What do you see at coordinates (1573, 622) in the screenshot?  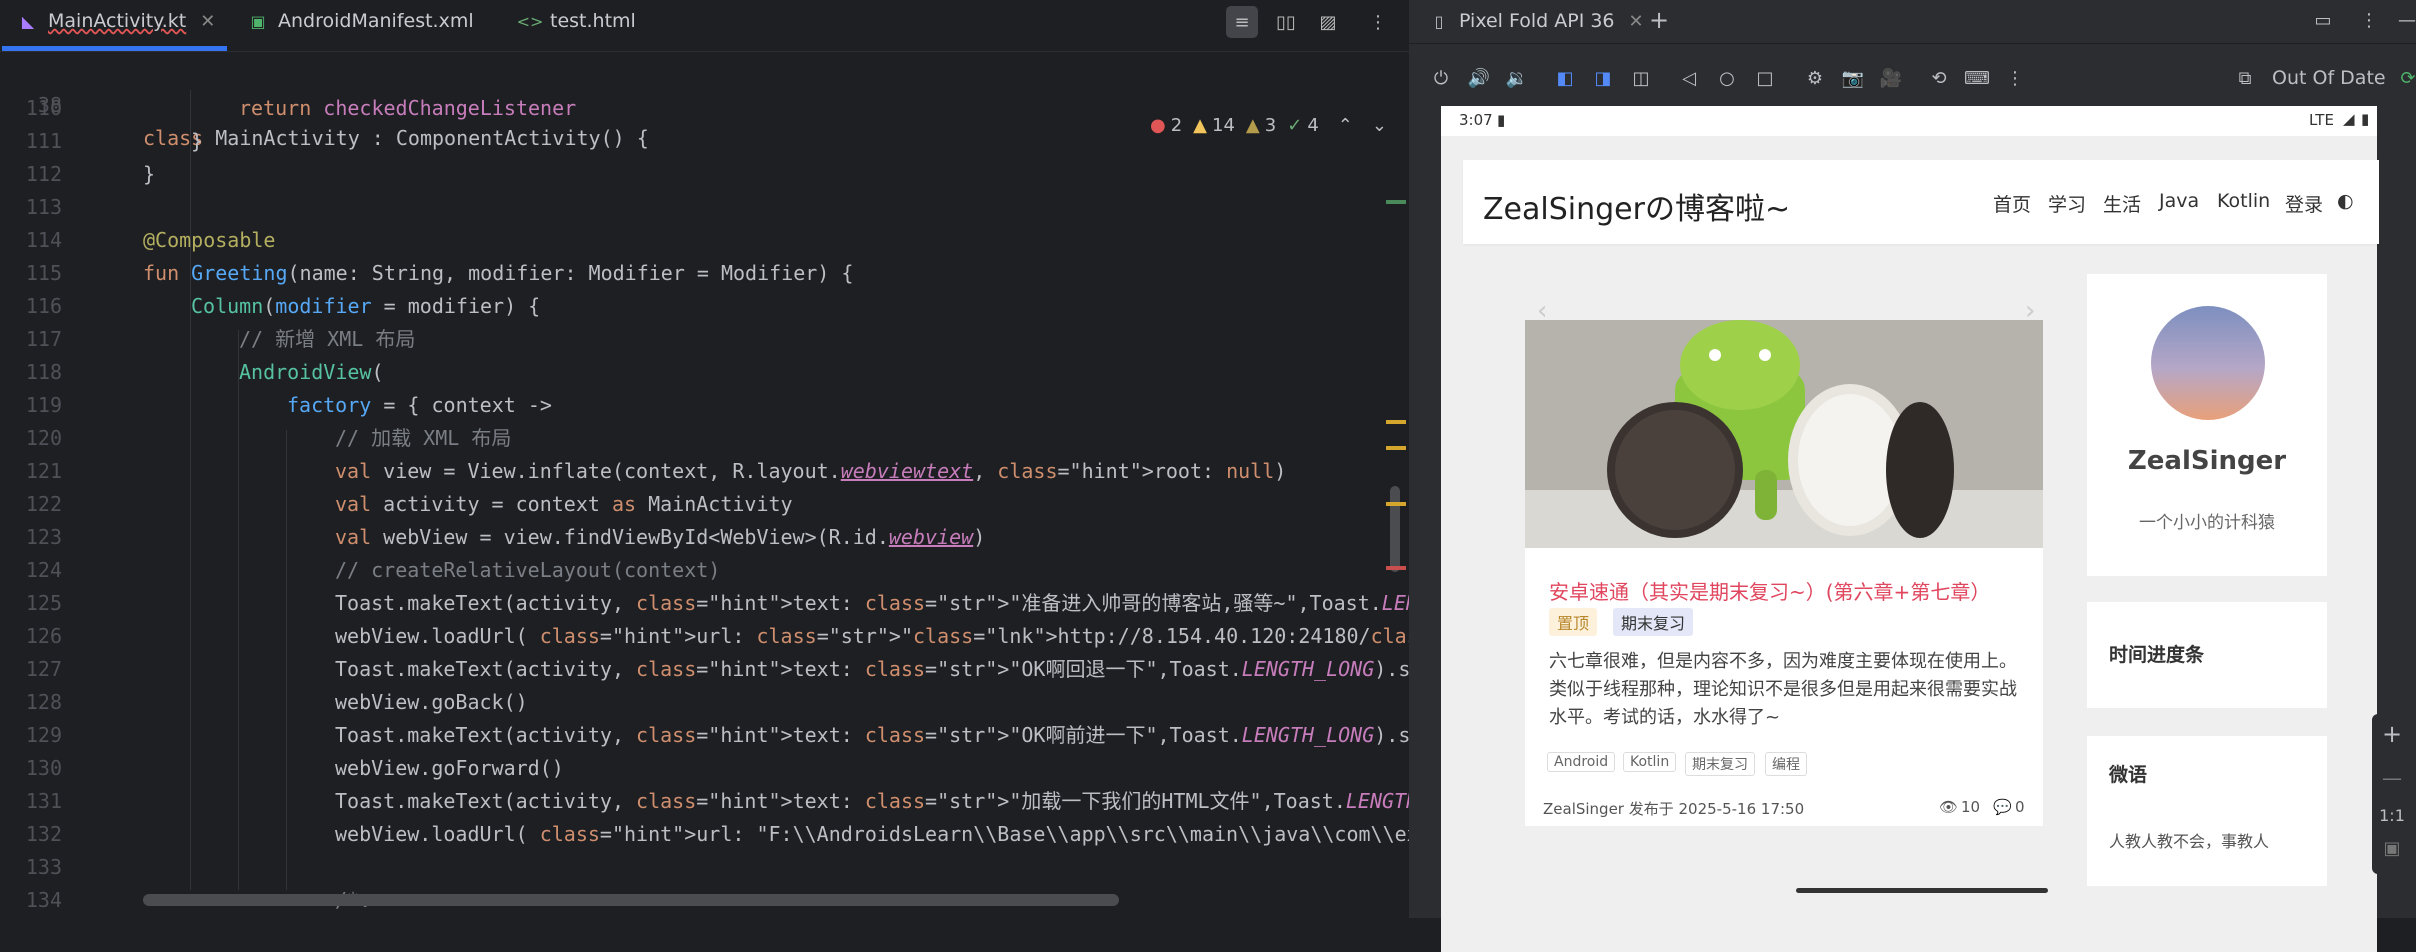 I see `pinned-badge: 置顶` at bounding box center [1573, 622].